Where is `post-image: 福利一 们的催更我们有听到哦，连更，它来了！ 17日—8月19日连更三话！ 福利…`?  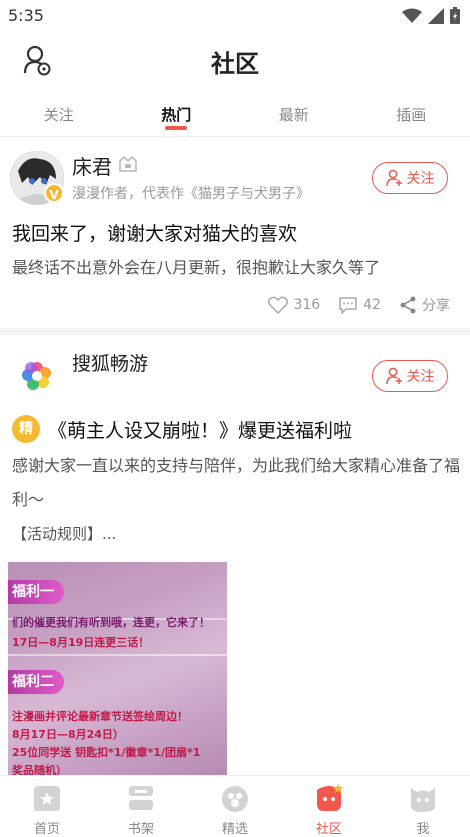 post-image: 福利一 们的催更我们有听到哦，连更，它来了！ 17日—8月19日连更三话！ 福利… is located at coordinates (117, 668).